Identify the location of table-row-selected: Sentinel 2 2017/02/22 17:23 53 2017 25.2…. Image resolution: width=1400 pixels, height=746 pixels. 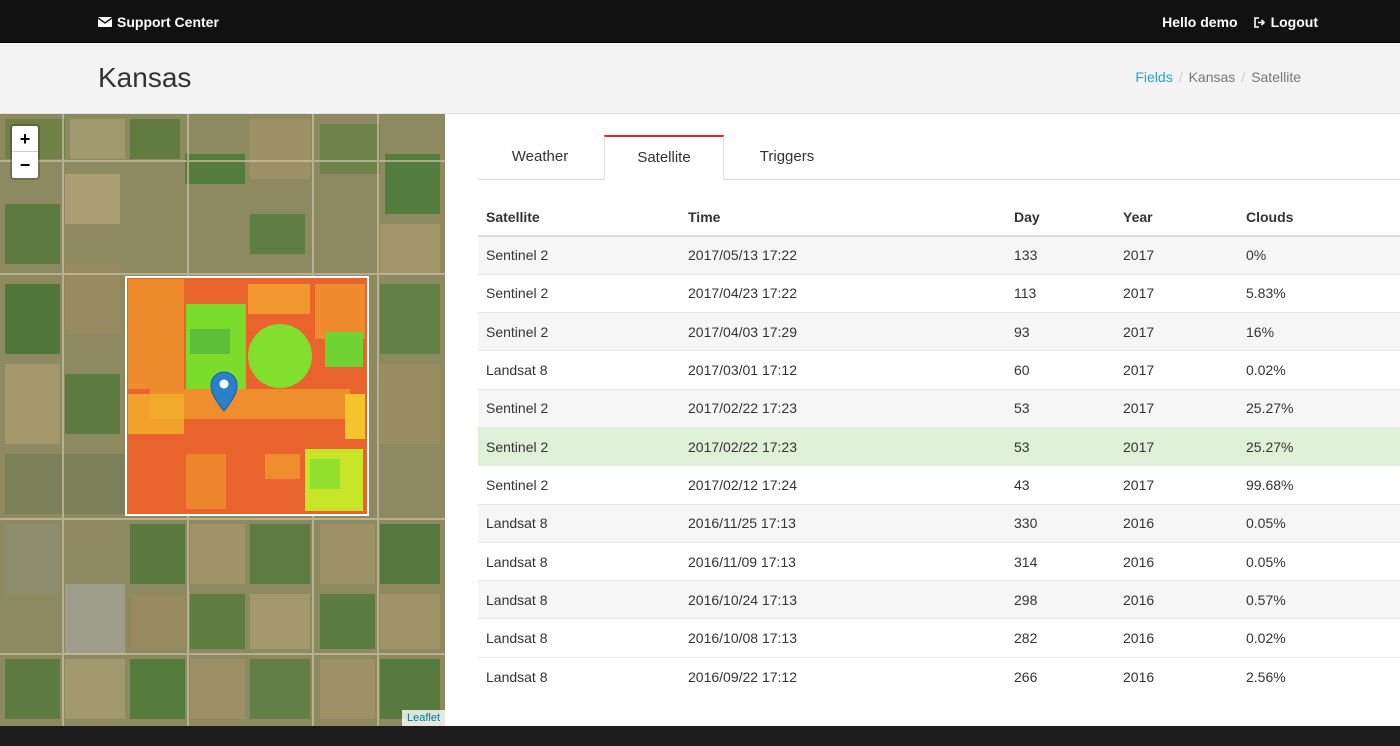
(939, 446).